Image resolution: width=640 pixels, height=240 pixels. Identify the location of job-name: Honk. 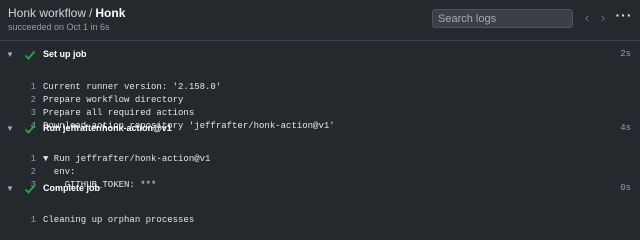
(110, 13).